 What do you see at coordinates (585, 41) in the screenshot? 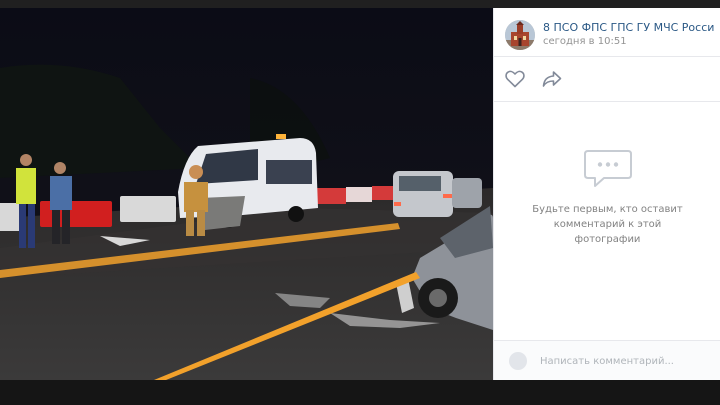
I see `post-time: сегодня в 10:51` at bounding box center [585, 41].